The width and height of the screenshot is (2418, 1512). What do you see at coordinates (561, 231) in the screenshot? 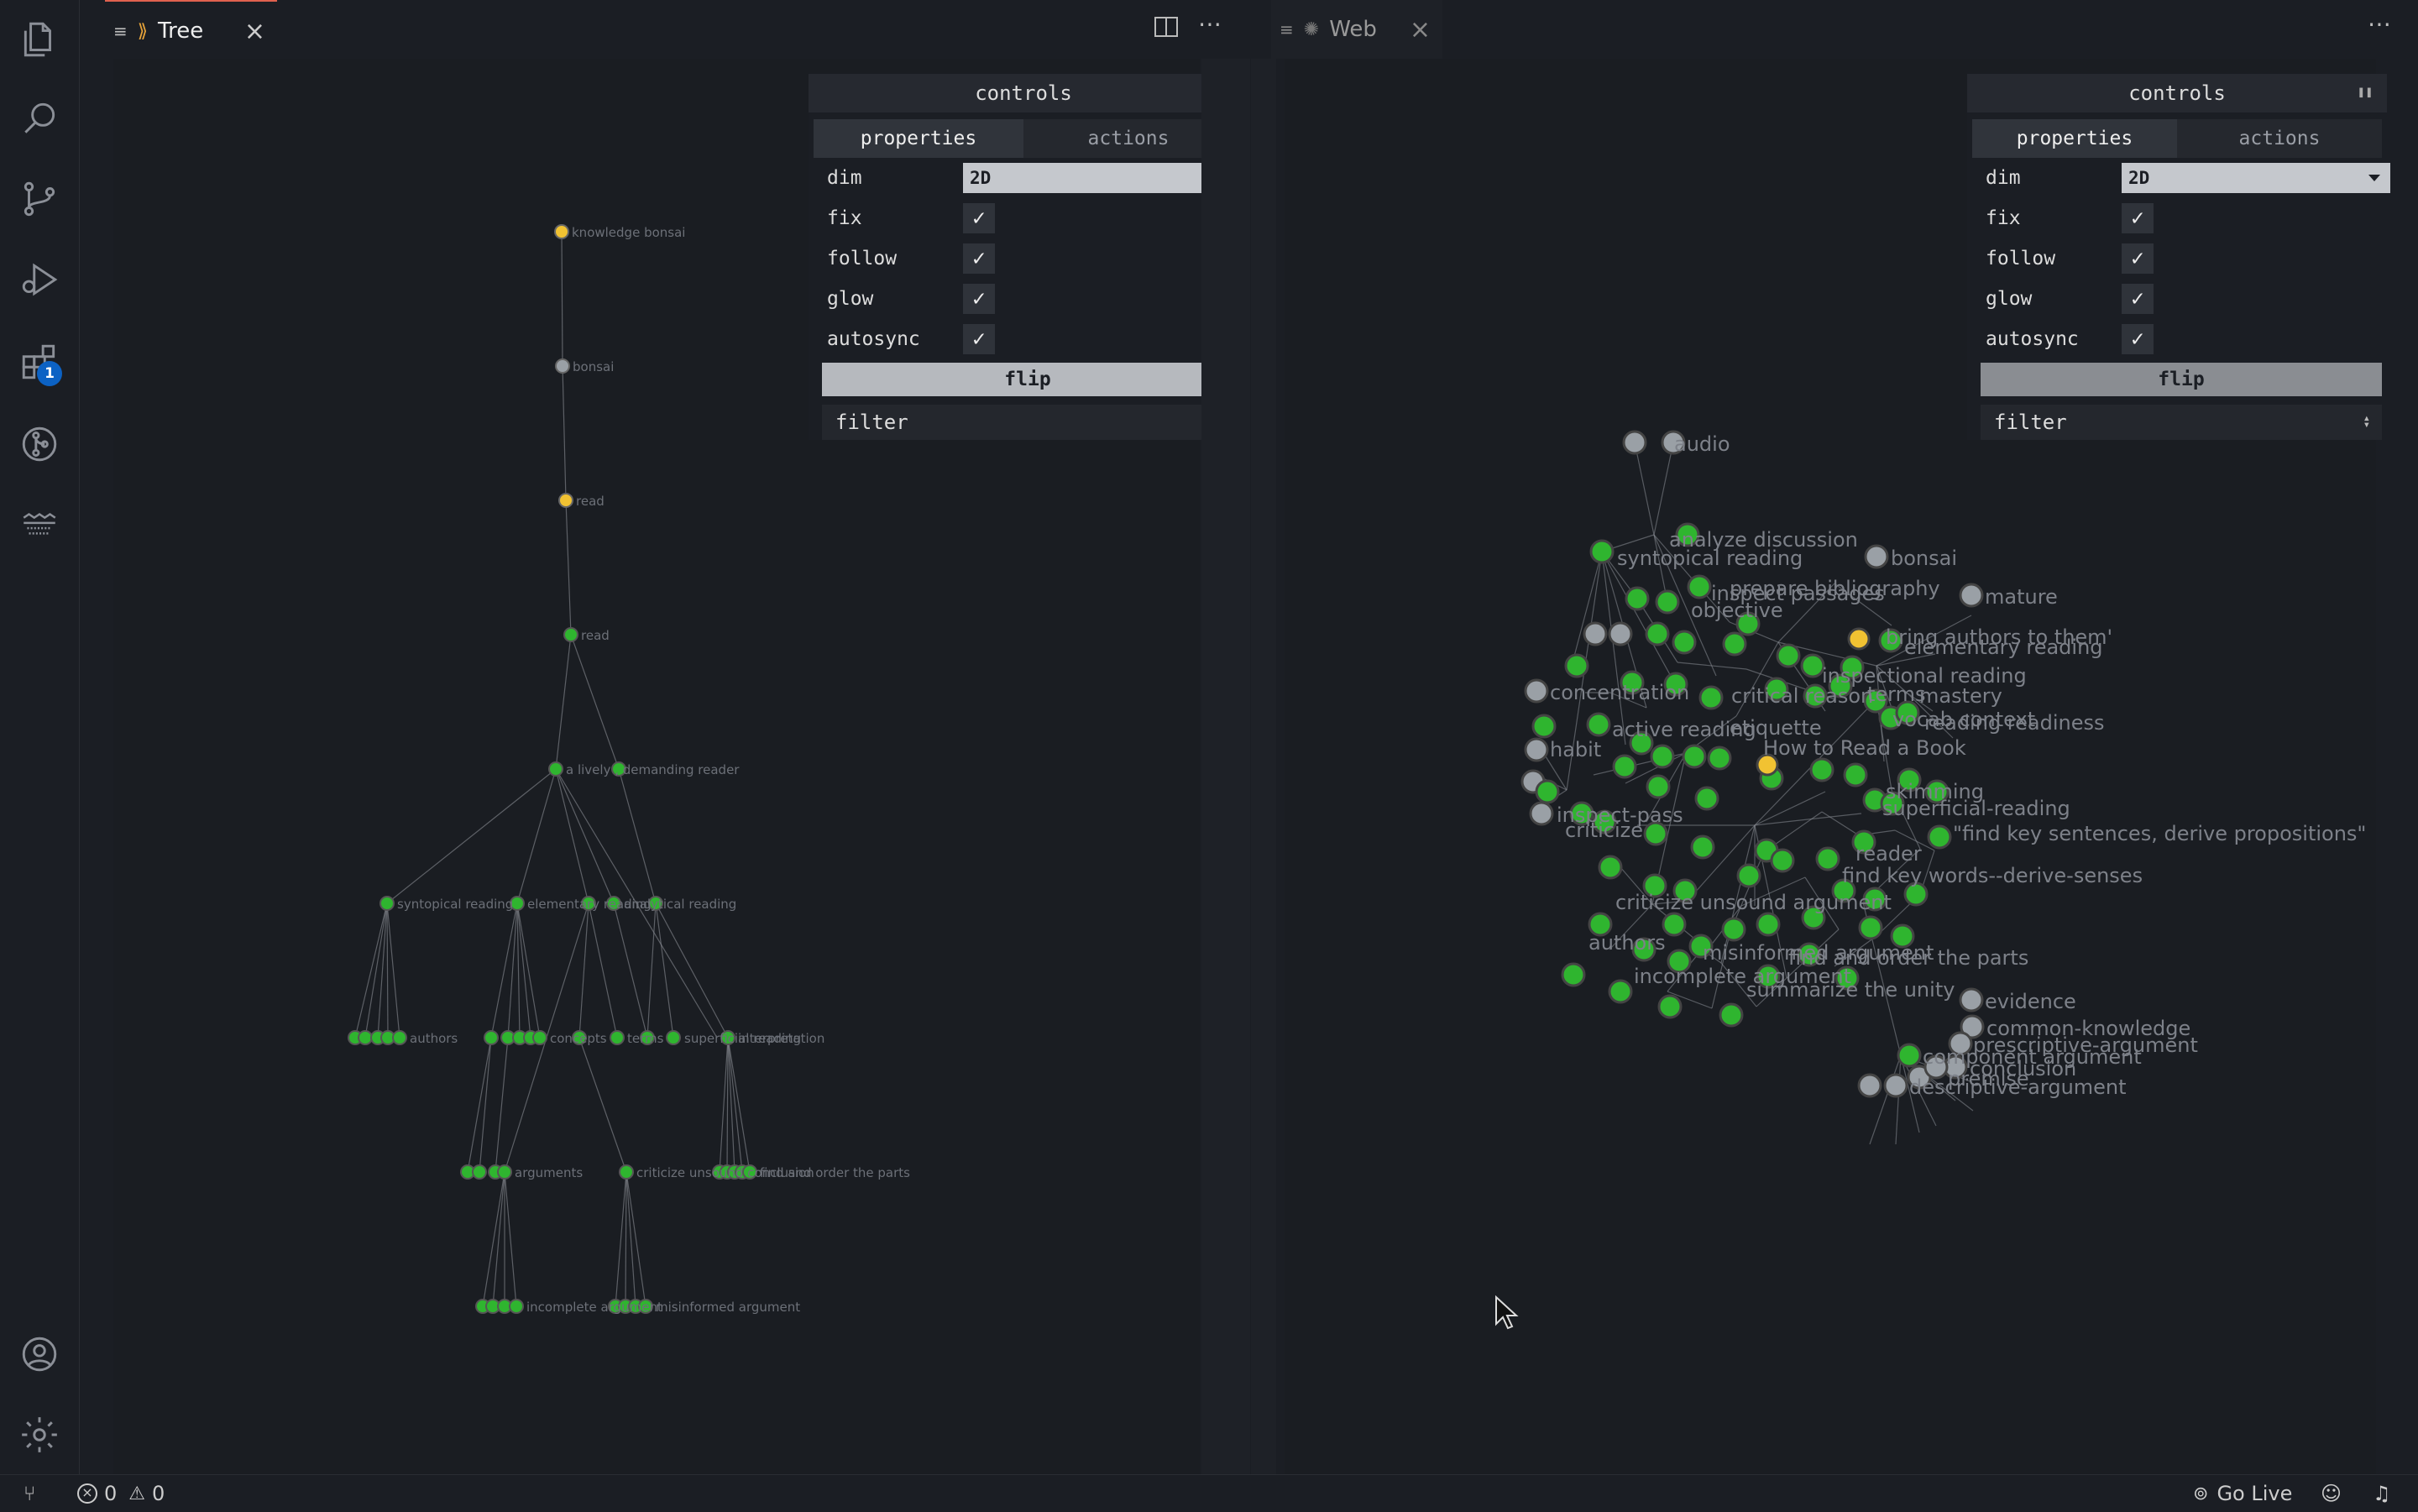
I see `tree-node-root` at bounding box center [561, 231].